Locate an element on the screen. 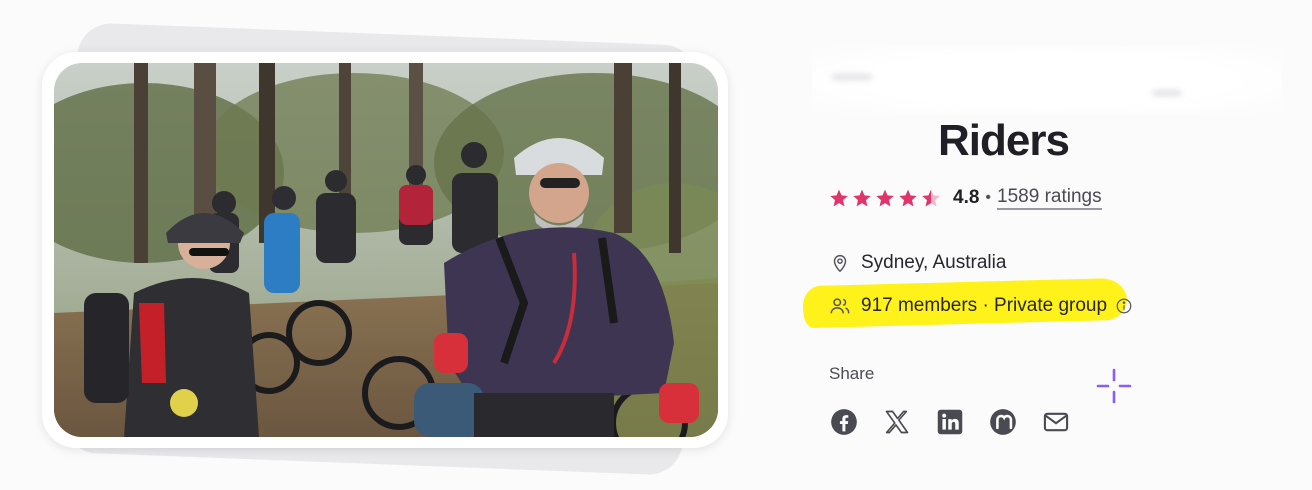 The width and height of the screenshot is (1312, 490). share-label: Share is located at coordinates (852, 373).